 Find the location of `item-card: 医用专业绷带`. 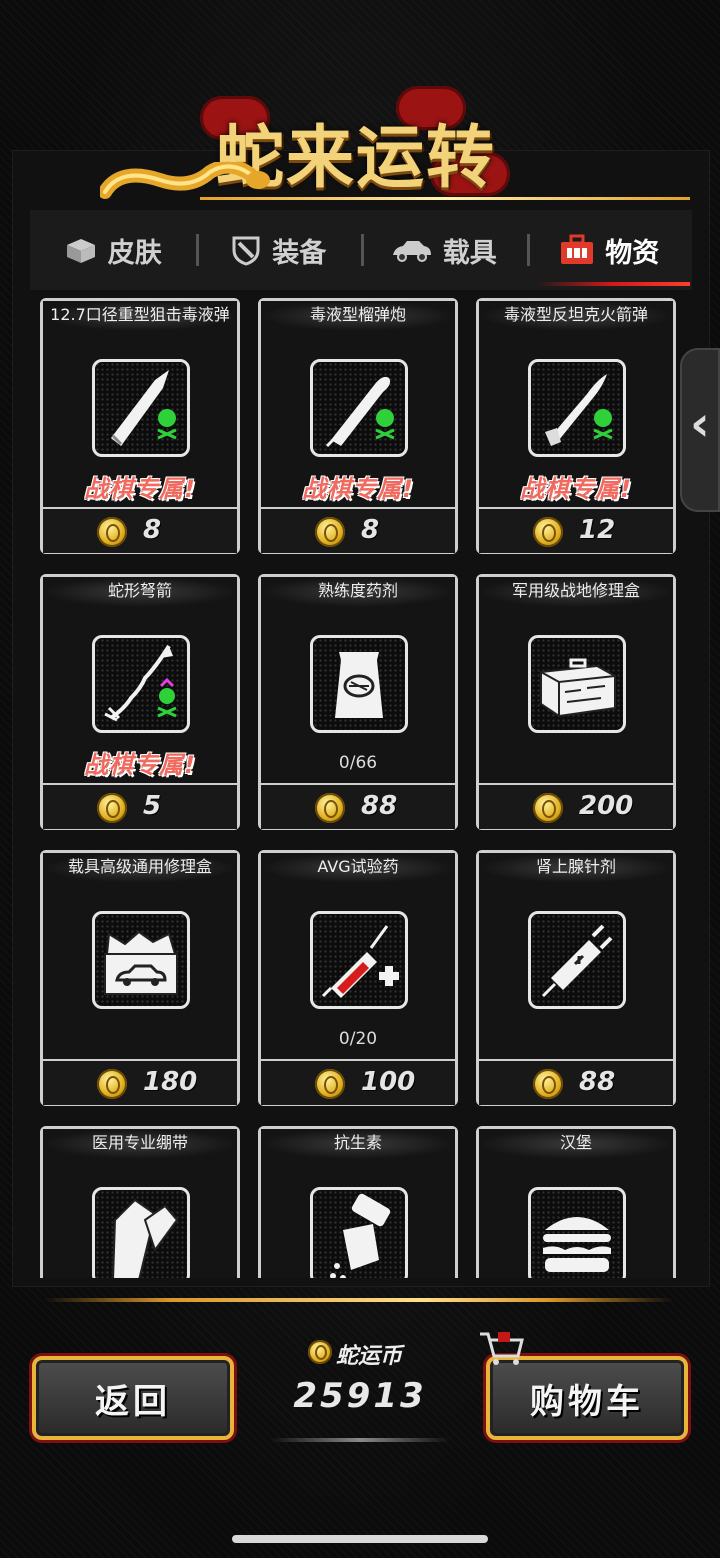

item-card: 医用专业绷带 is located at coordinates (140, 1202).